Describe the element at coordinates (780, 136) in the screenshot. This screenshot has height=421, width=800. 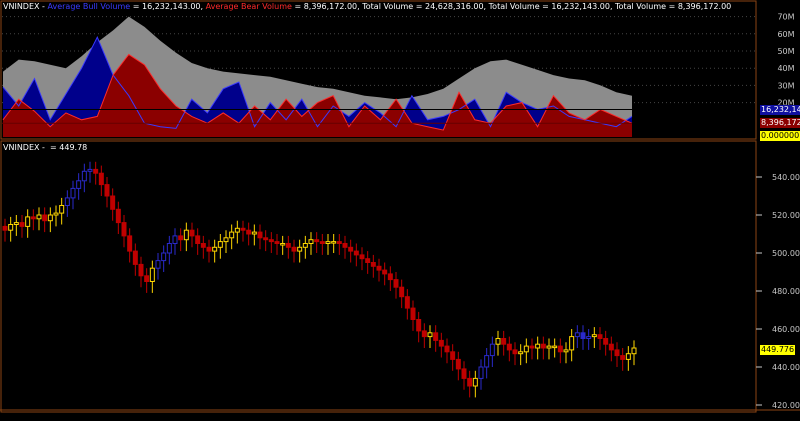
I see `zero-tag: 0.000000` at that location.